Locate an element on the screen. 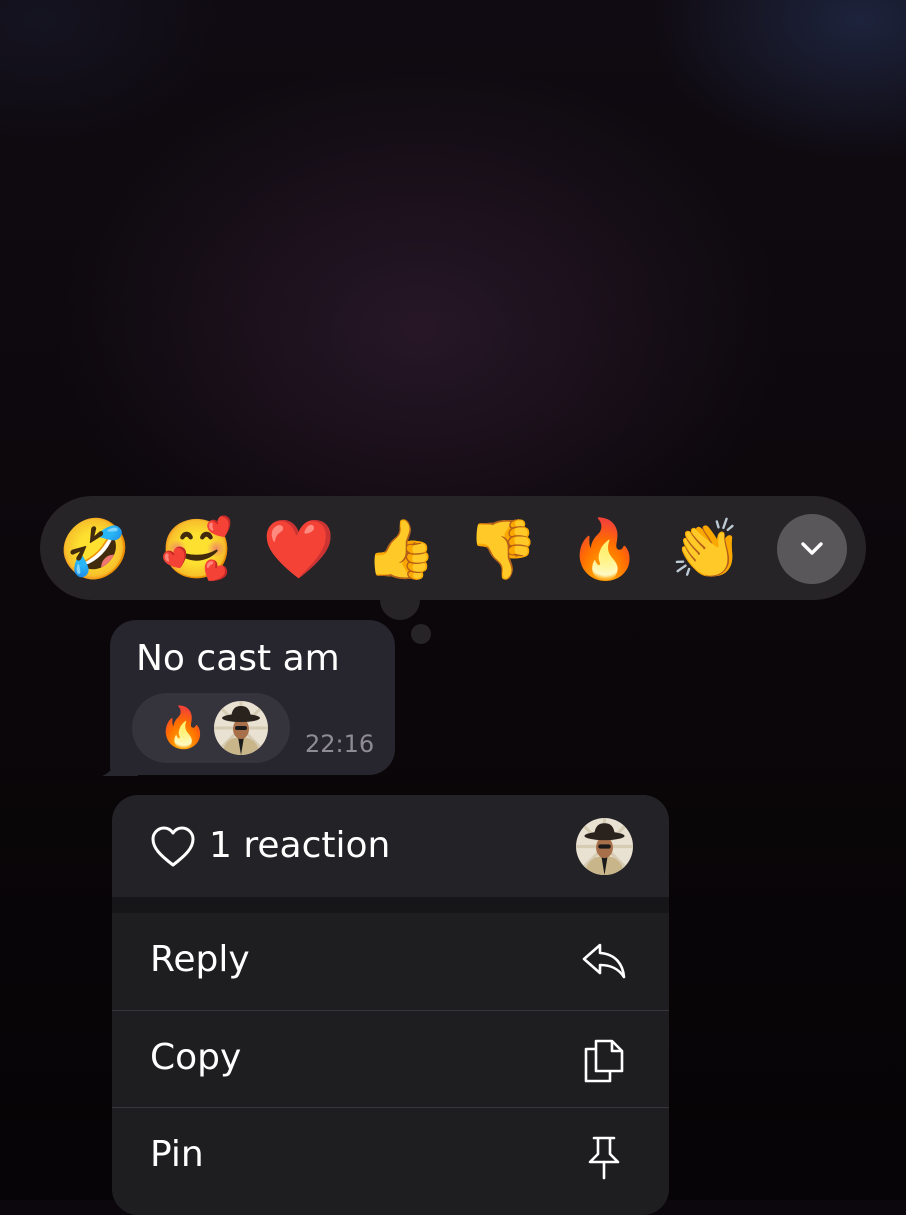  menu-item-label: Pin is located at coordinates (177, 1154).